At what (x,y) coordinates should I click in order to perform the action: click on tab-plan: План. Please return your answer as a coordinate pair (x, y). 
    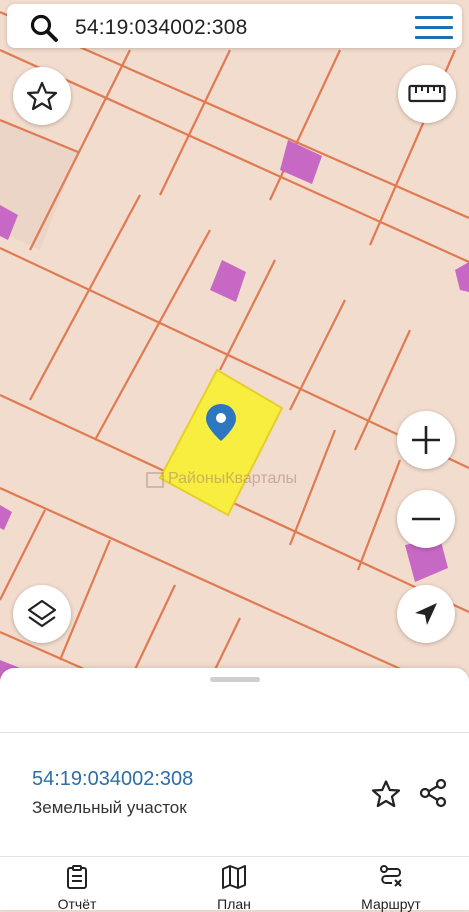
    Looking at the image, I should click on (234, 888).